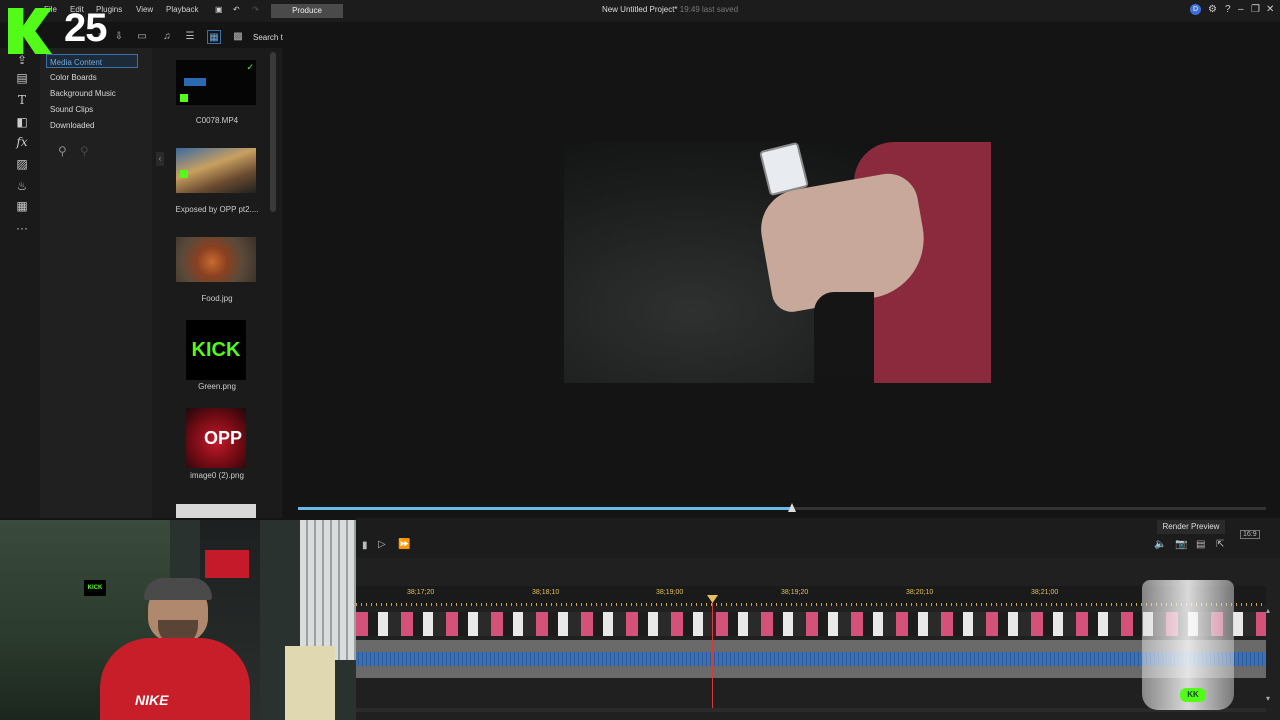  I want to click on audio-filter-icon: ♫, so click(167, 37).